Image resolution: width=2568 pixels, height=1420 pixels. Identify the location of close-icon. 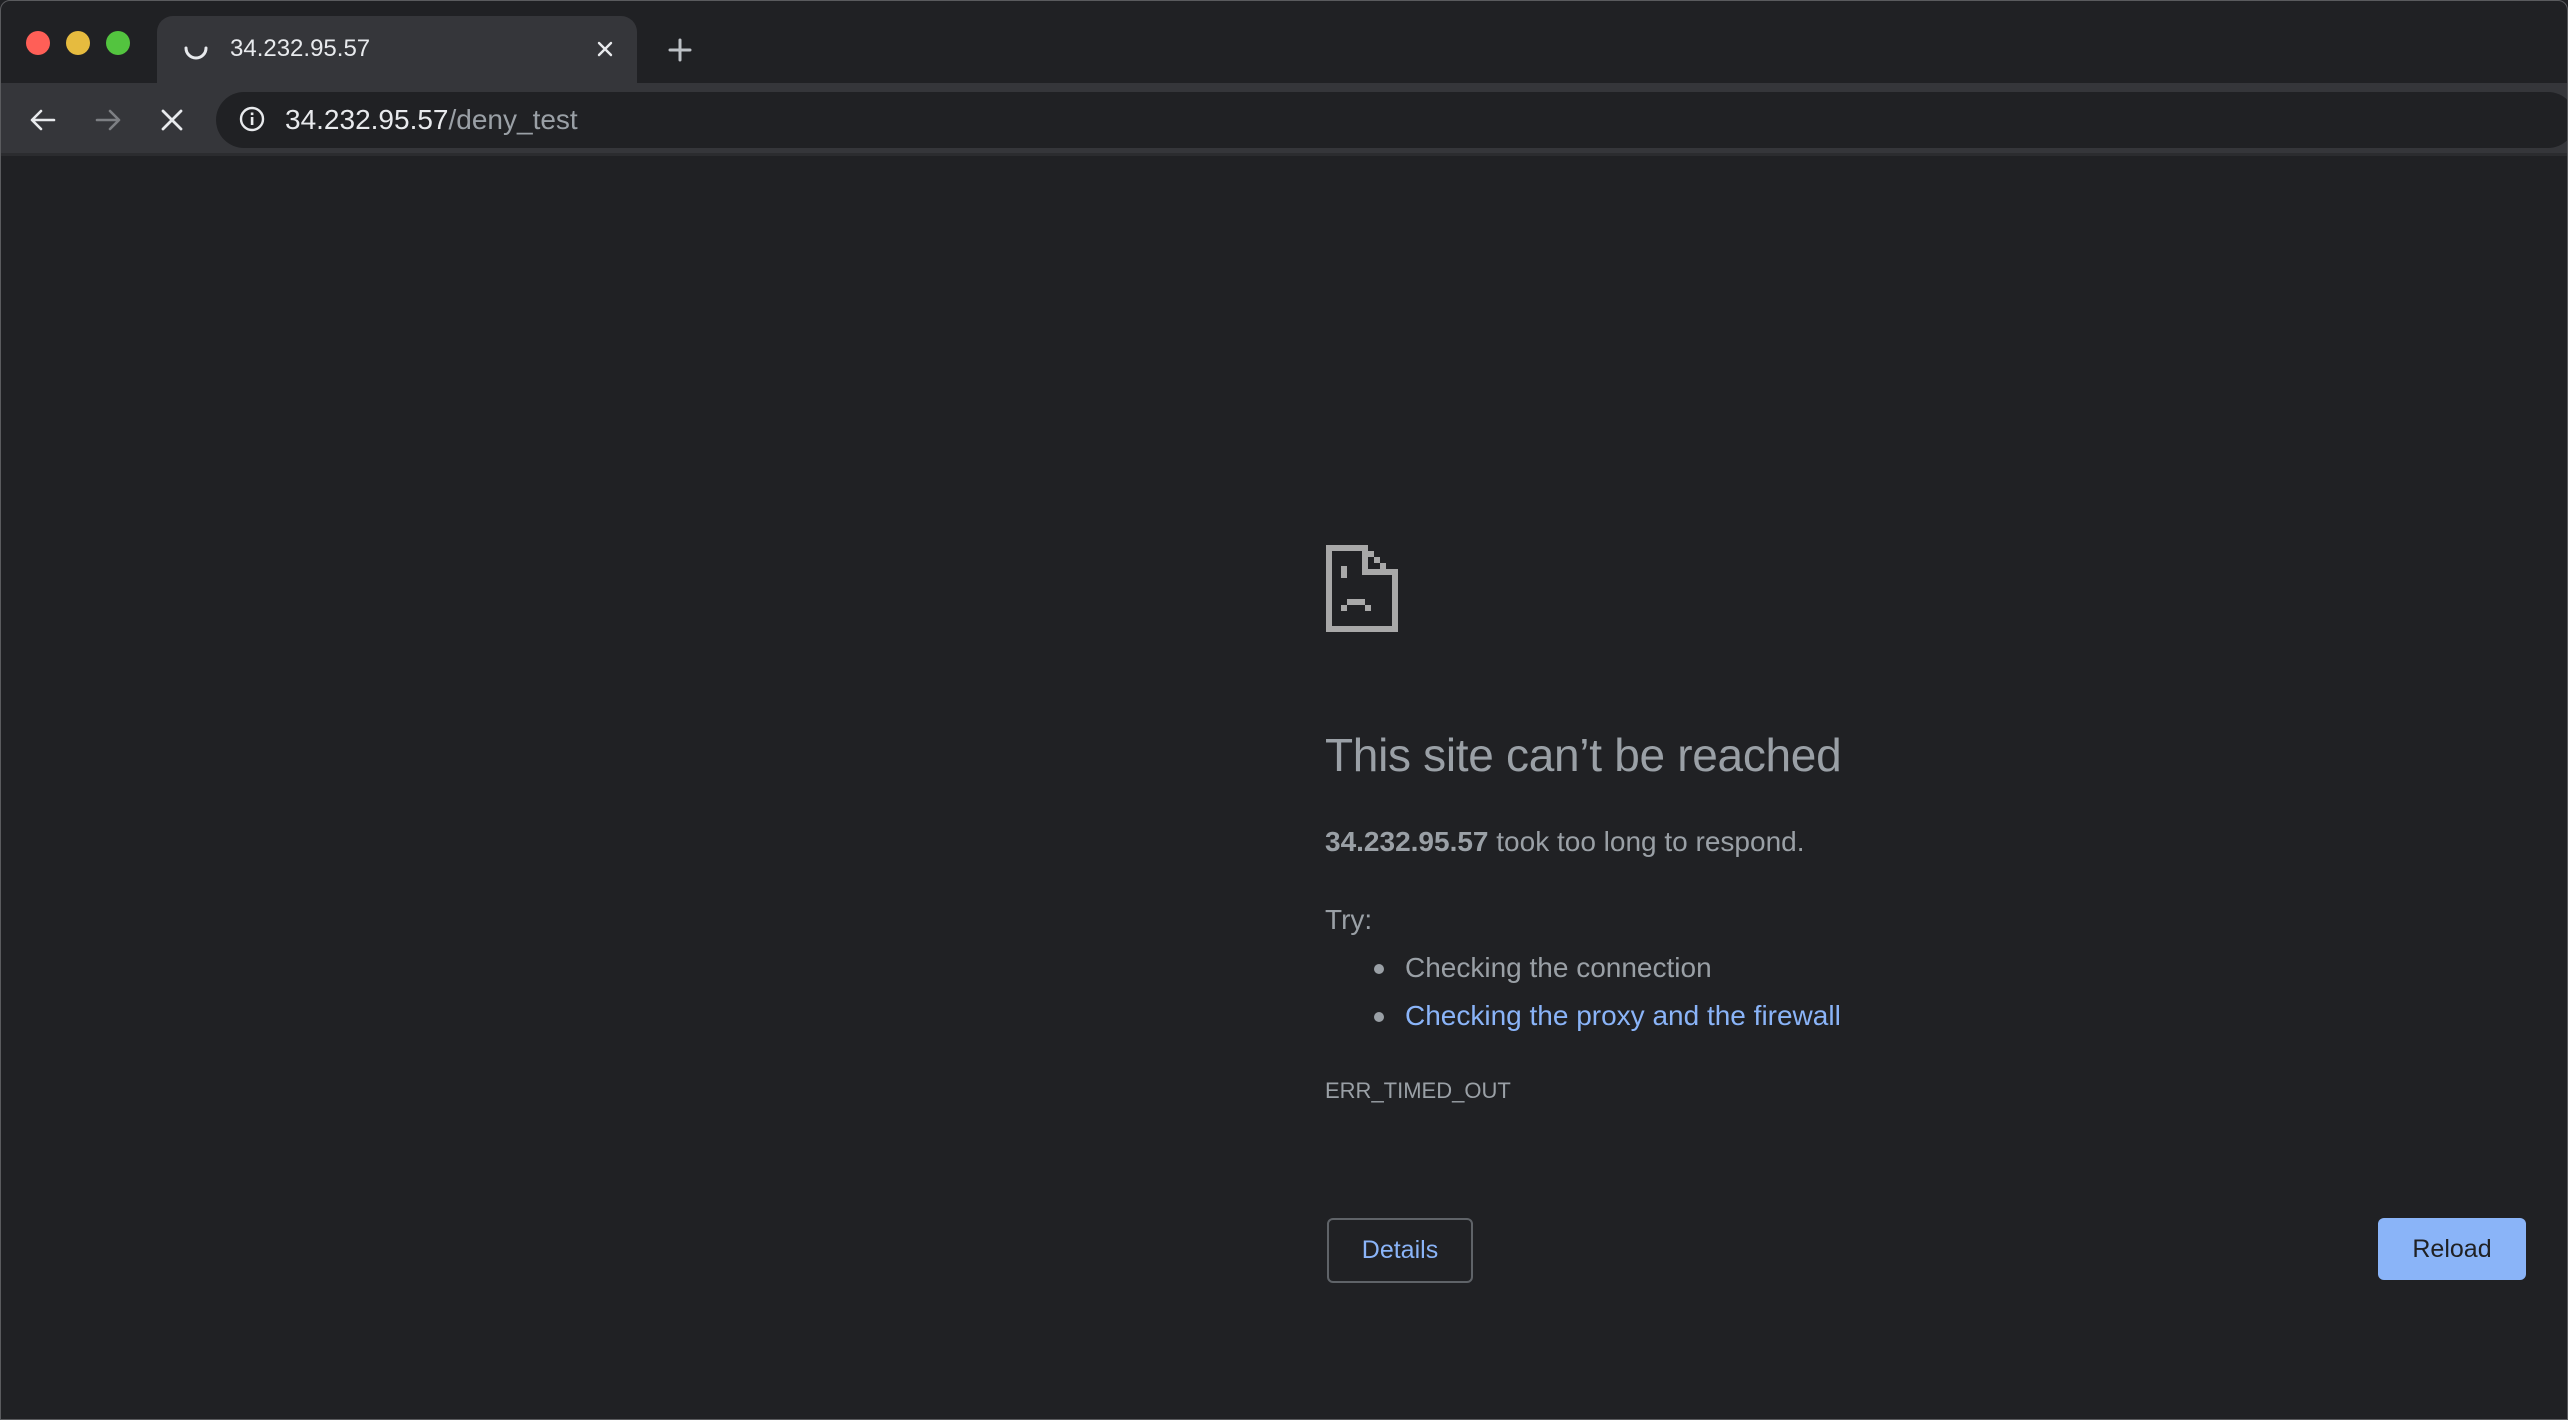
(605, 49).